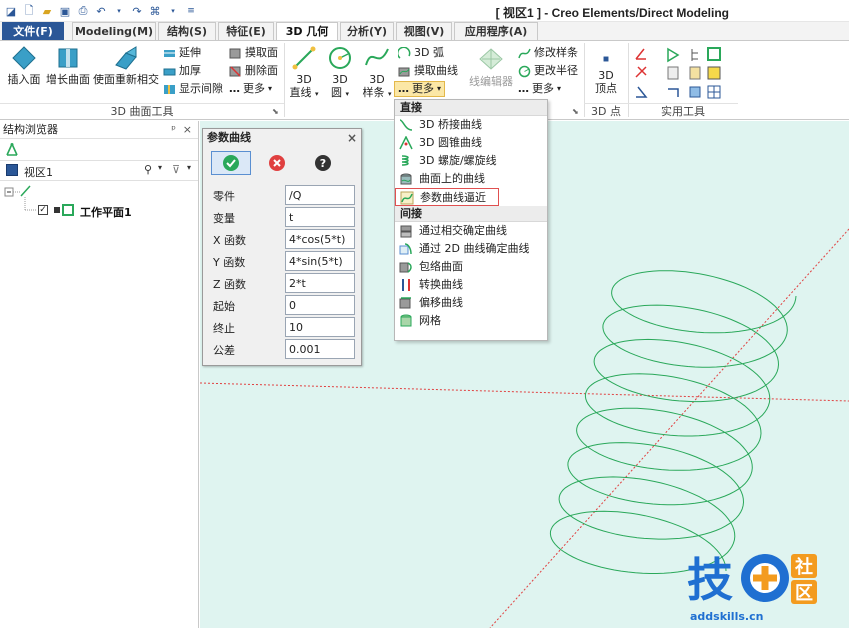 Image resolution: width=849 pixels, height=628 pixels. Describe the element at coordinates (548, 71) in the screenshot. I see `change-radius-button: 更改半径` at that location.